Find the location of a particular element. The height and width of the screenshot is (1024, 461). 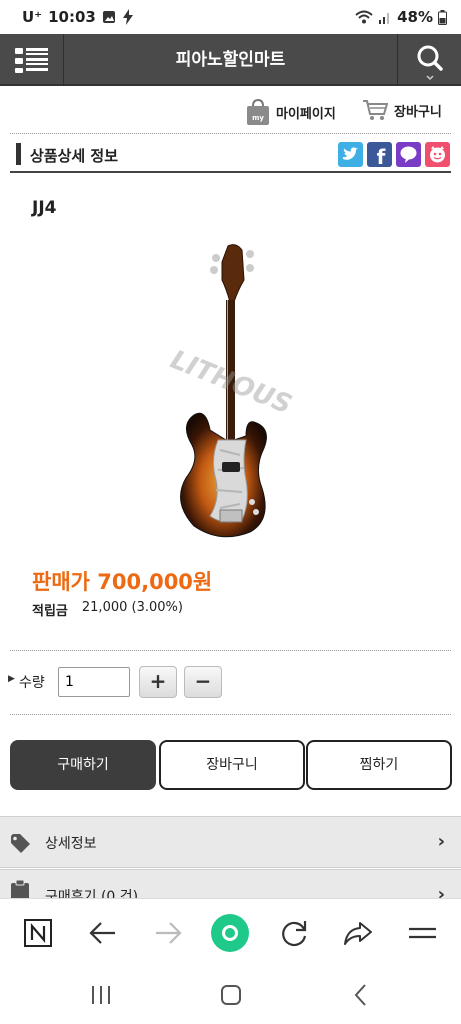

share-button is located at coordinates (358, 933).